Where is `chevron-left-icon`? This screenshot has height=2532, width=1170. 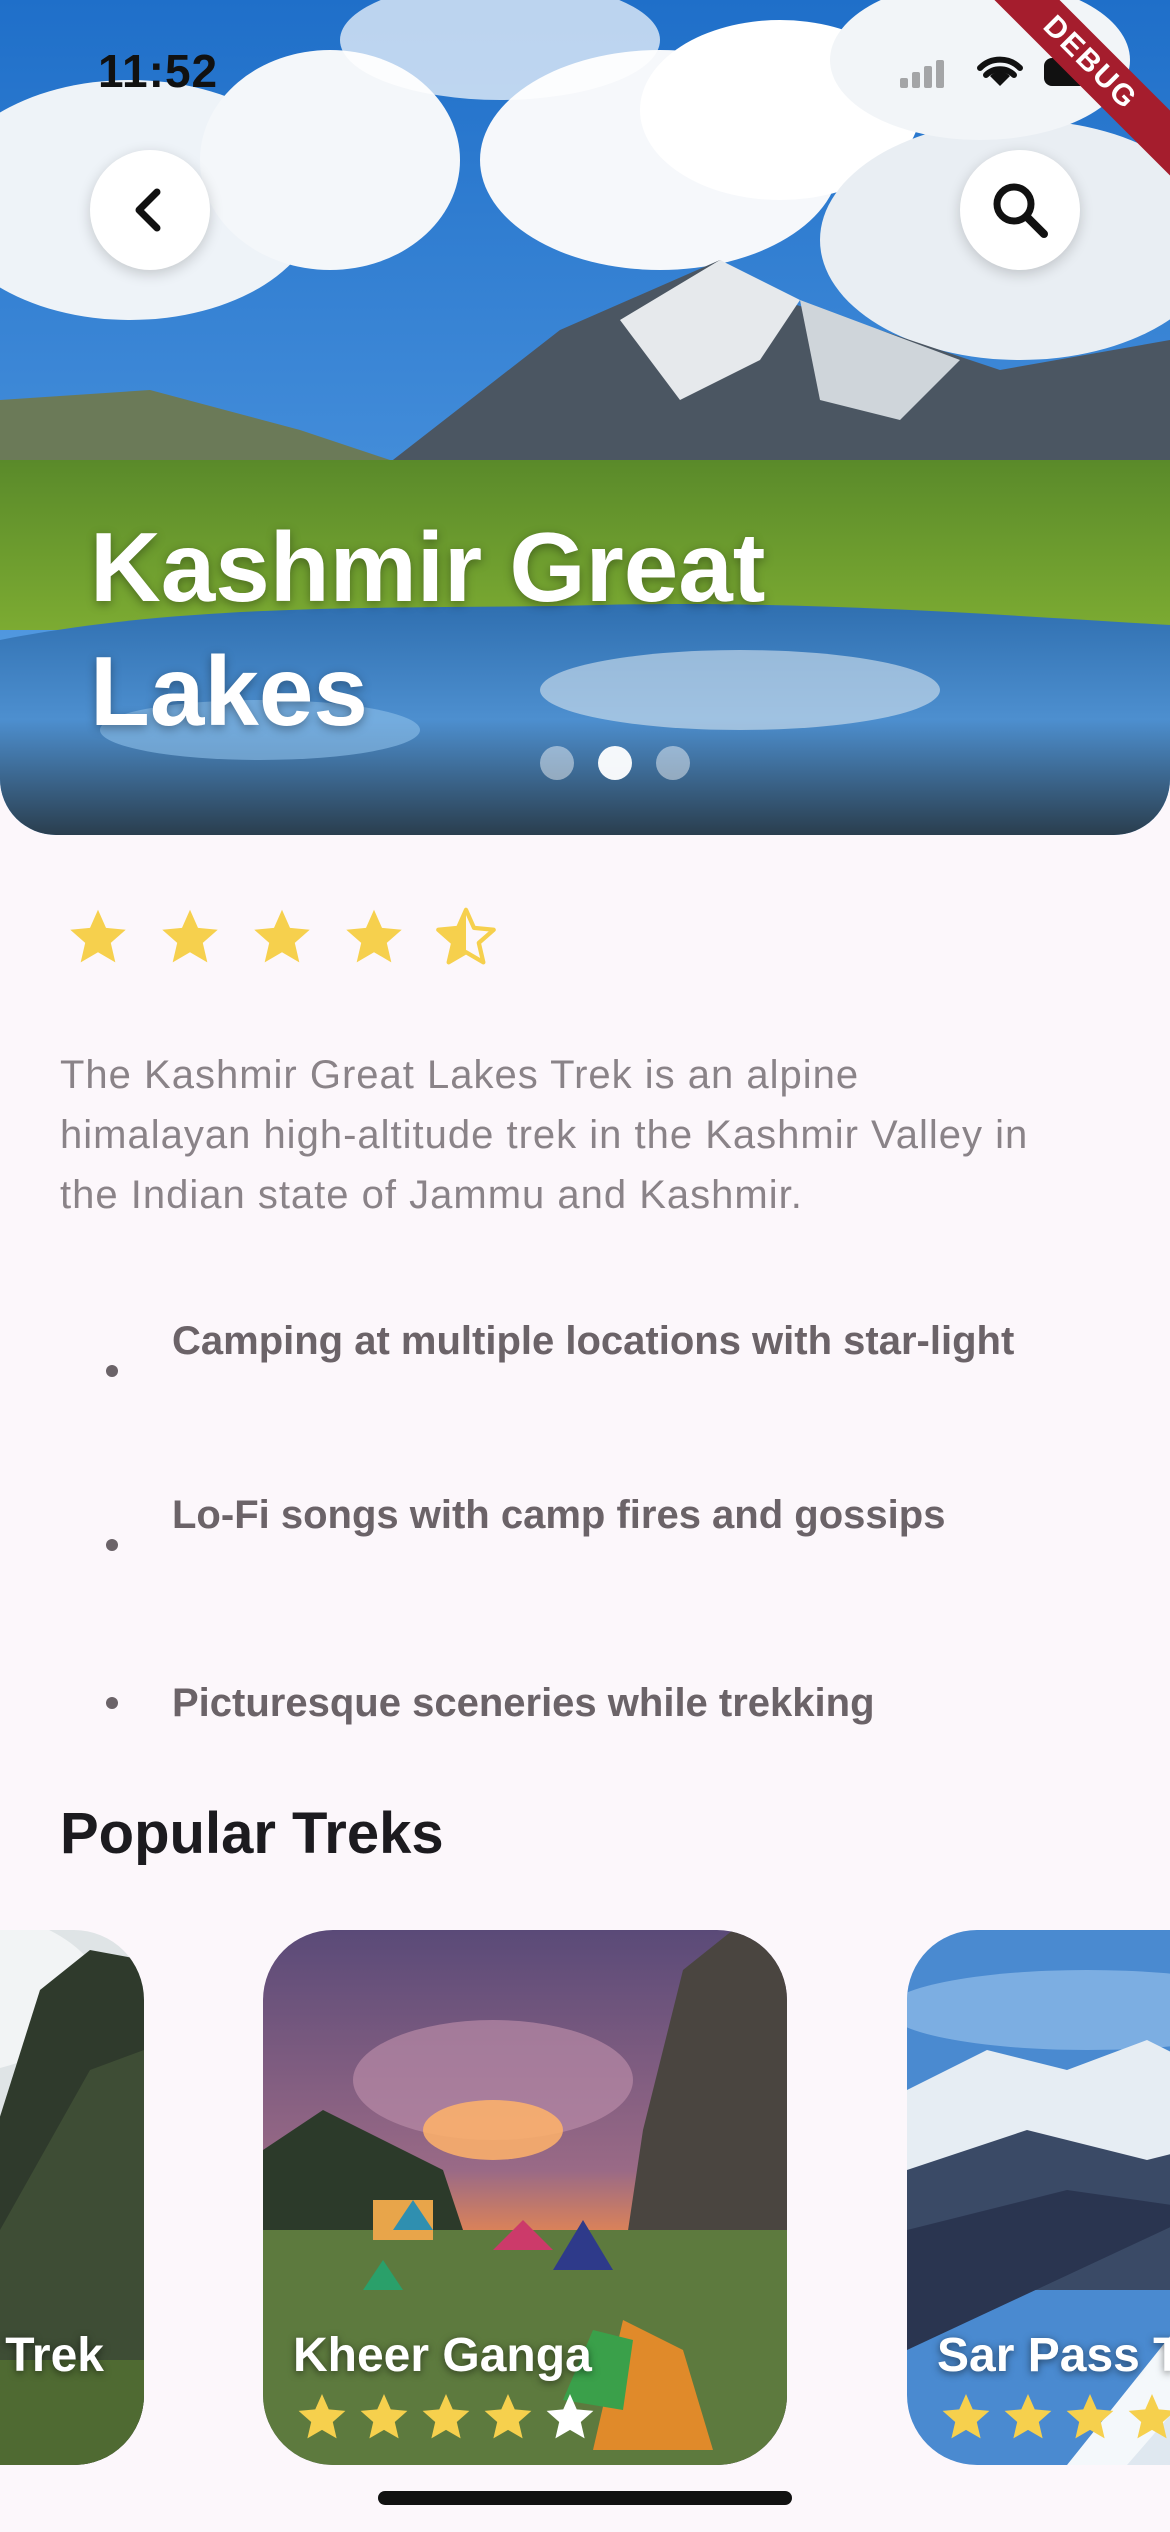 chevron-left-icon is located at coordinates (148, 210).